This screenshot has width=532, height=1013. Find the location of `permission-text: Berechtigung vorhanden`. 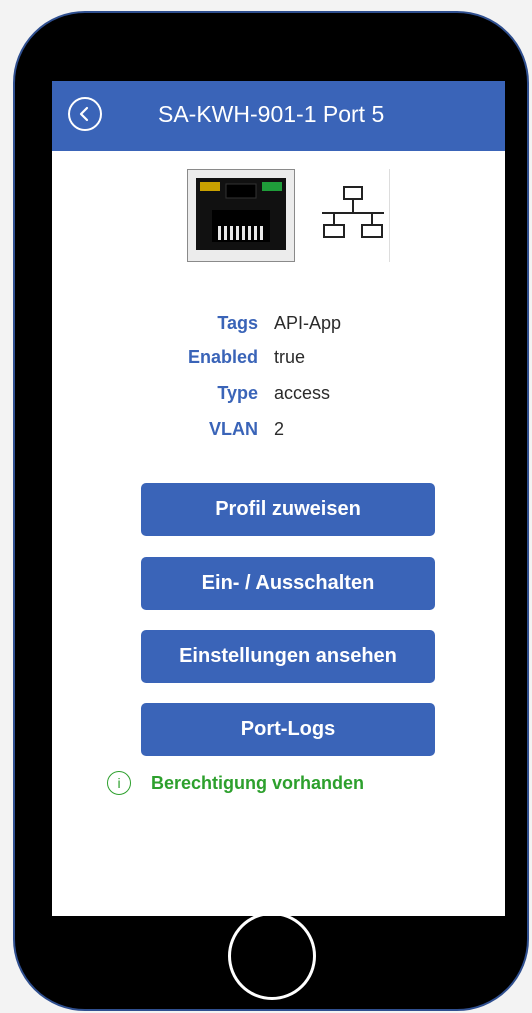

permission-text: Berechtigung vorhanden is located at coordinates (258, 782).